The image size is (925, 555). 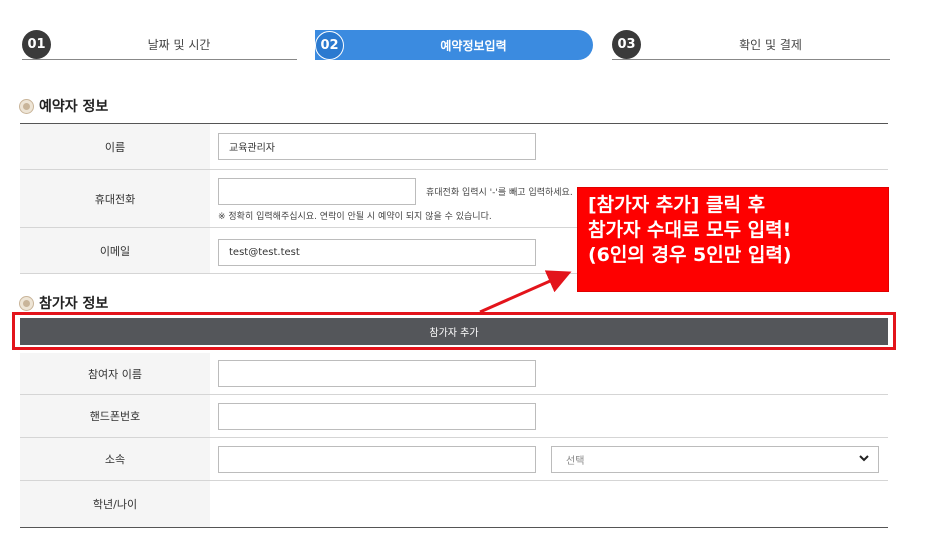 I want to click on org-select-value: 선택, so click(x=575, y=461).